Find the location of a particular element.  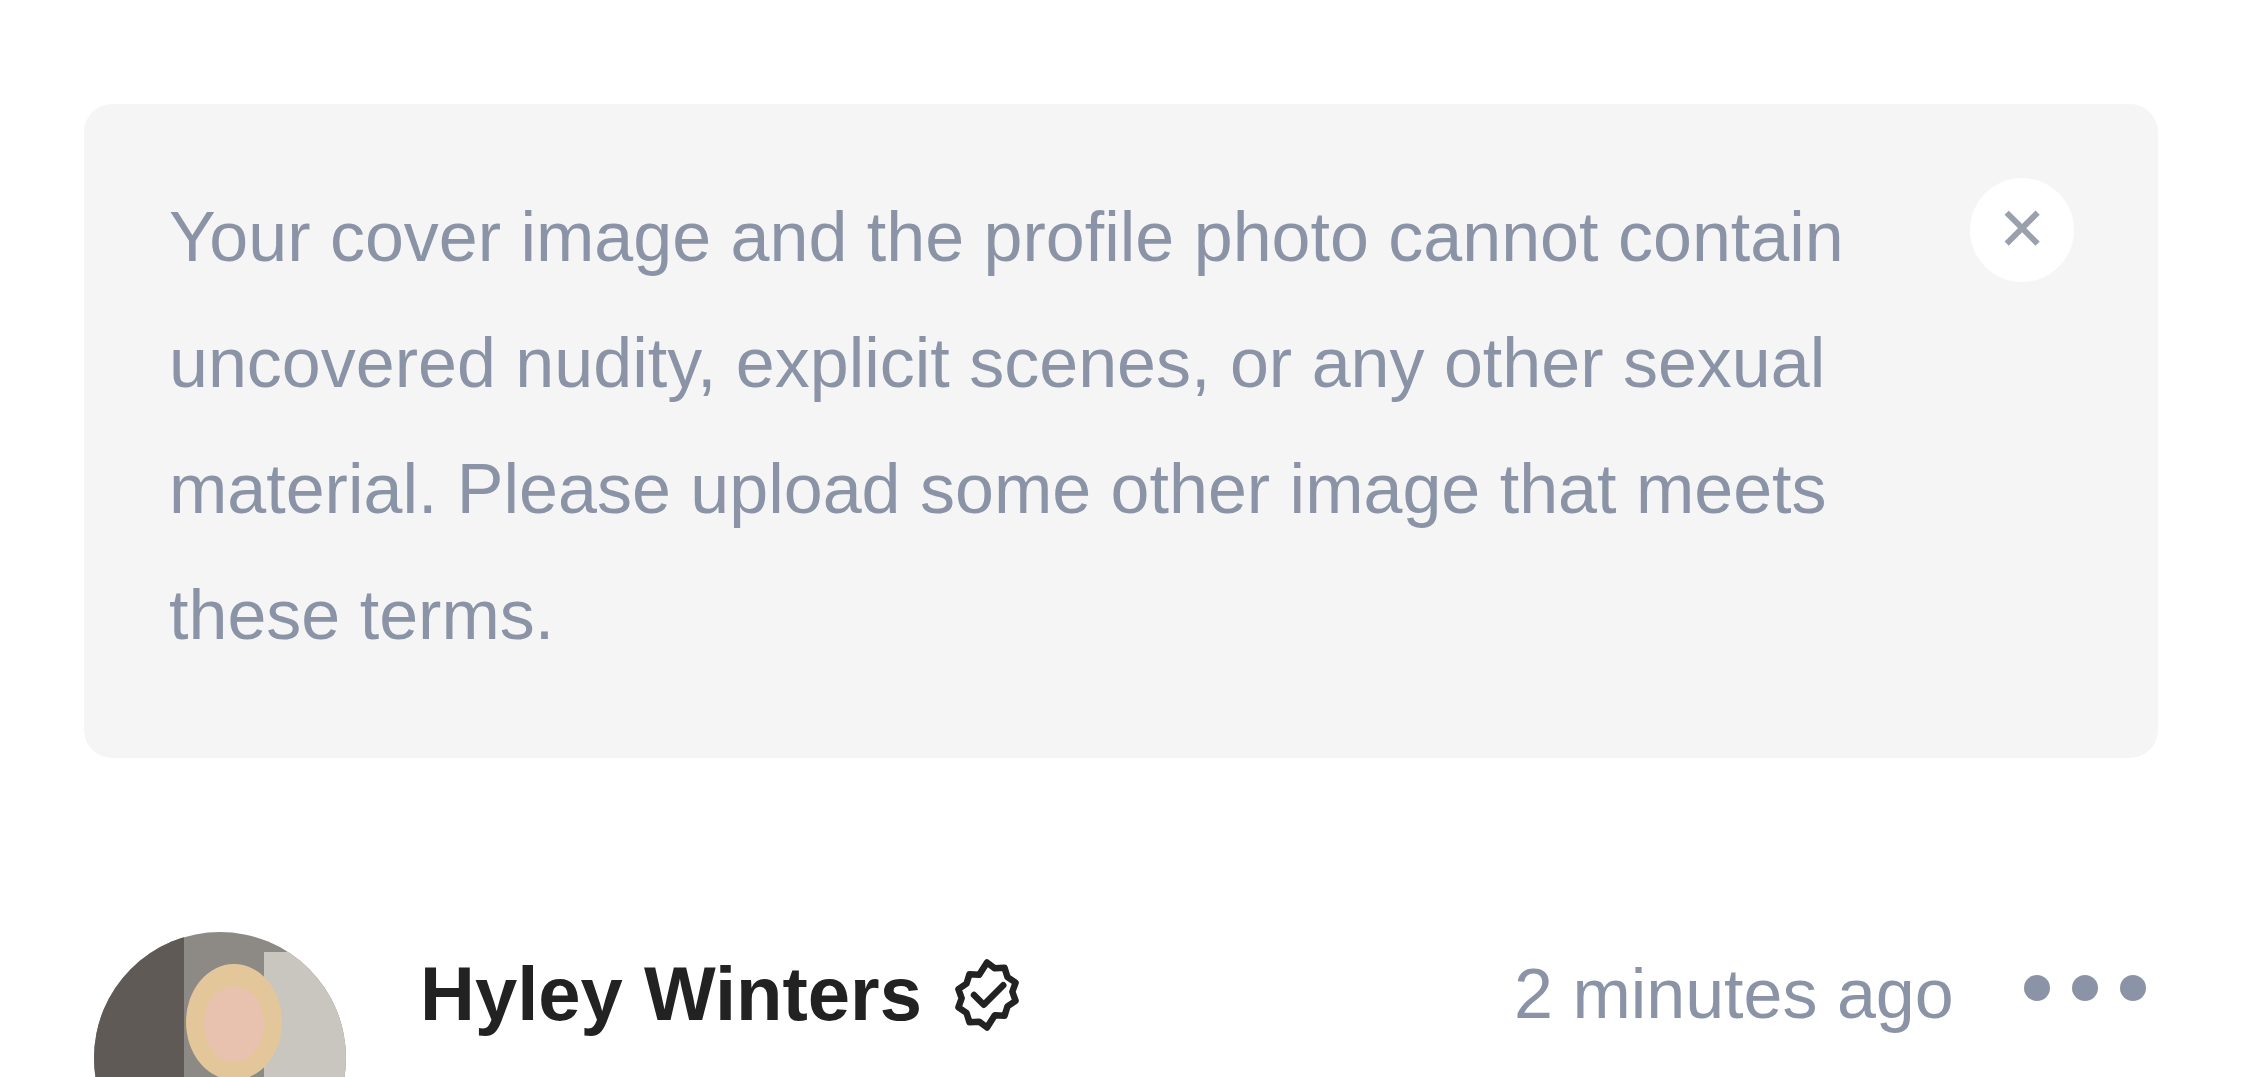

post-time: 2 minutes ago is located at coordinates (1734, 994).